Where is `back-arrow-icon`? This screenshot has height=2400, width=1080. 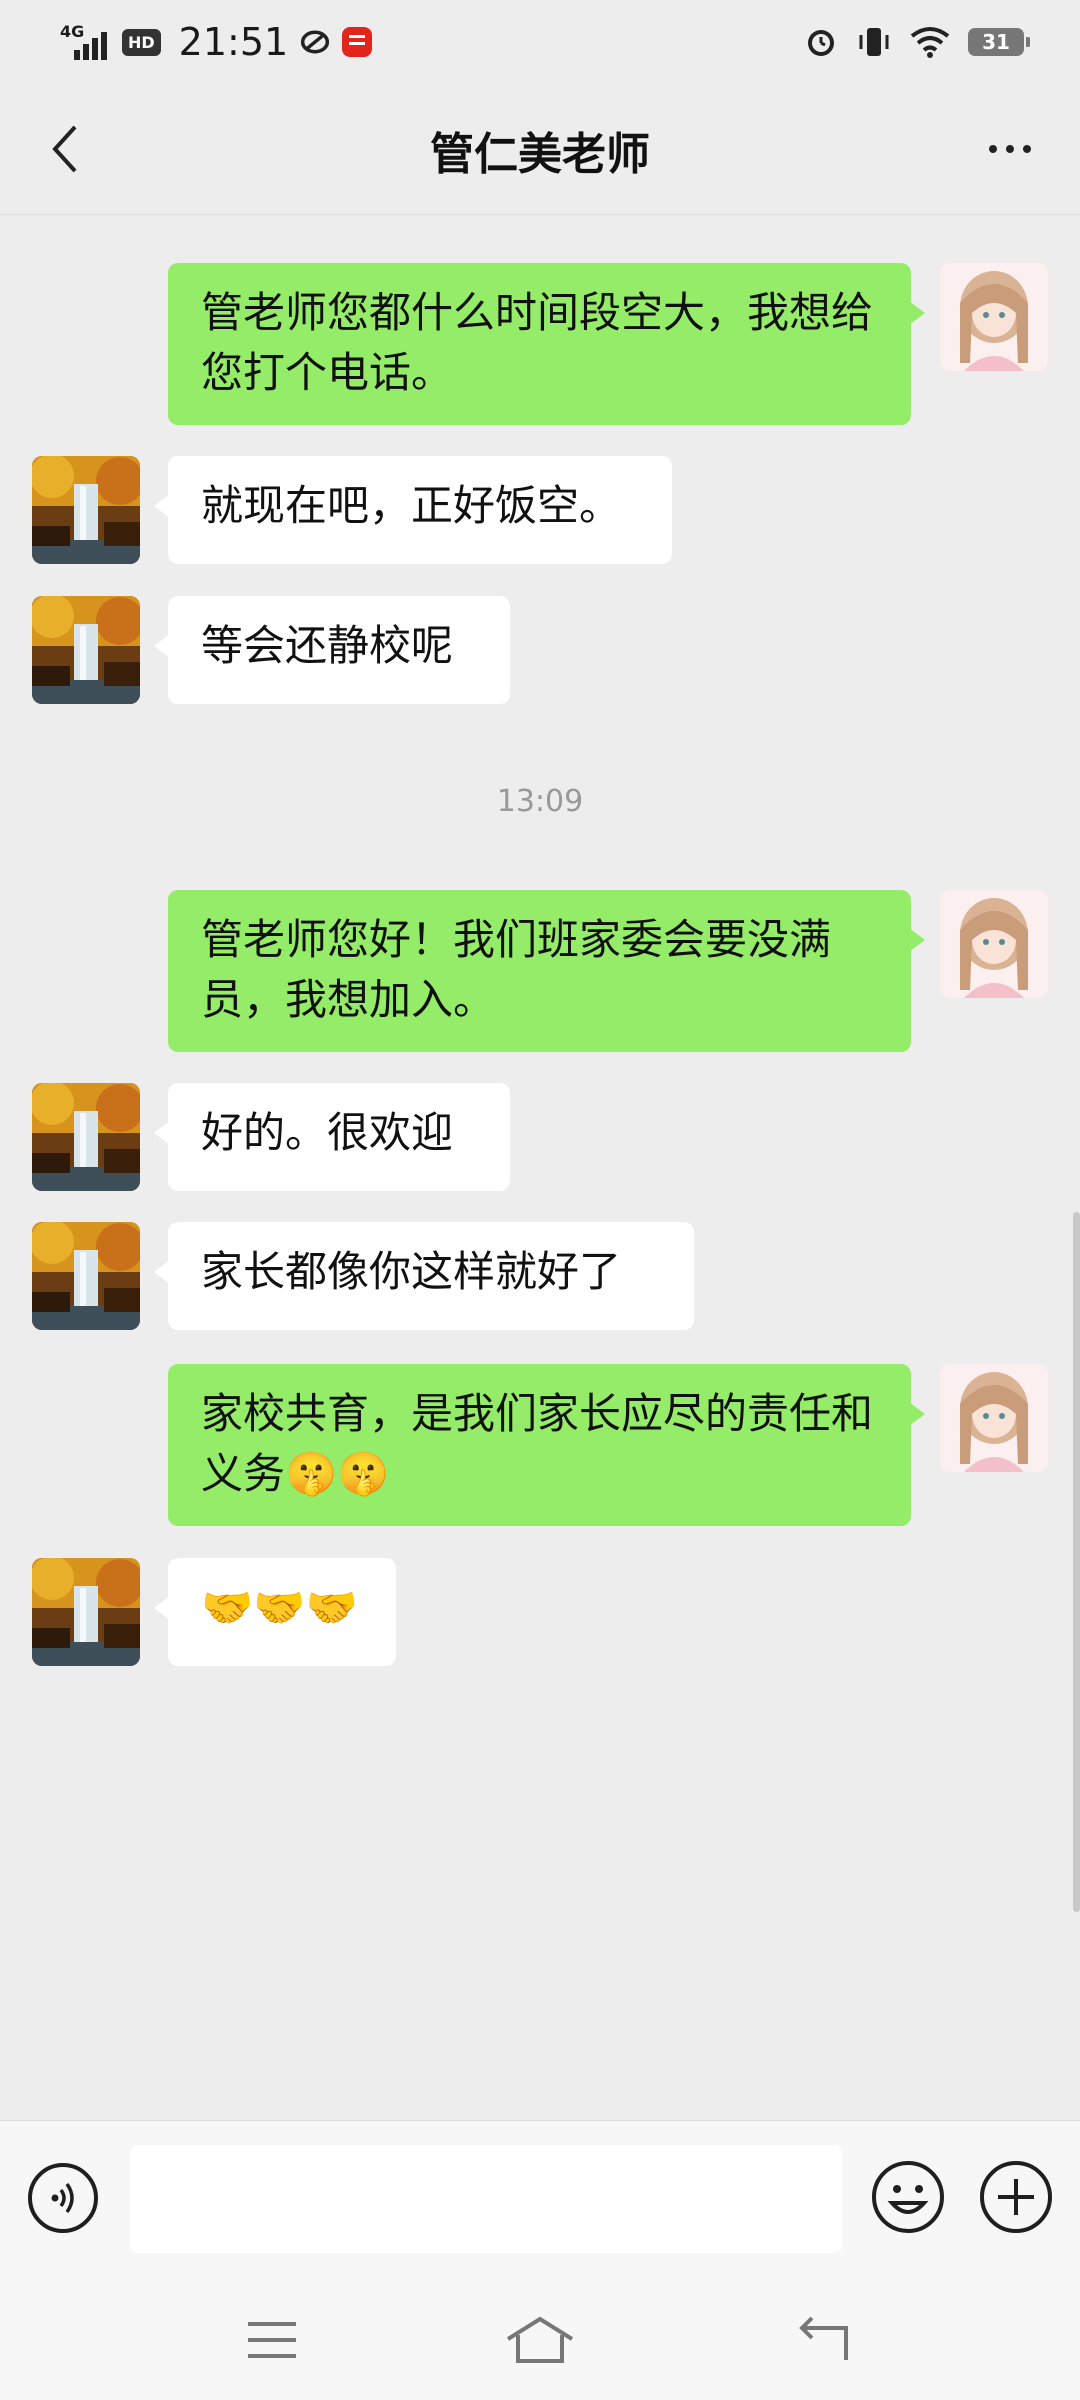
back-arrow-icon is located at coordinates (823, 2338).